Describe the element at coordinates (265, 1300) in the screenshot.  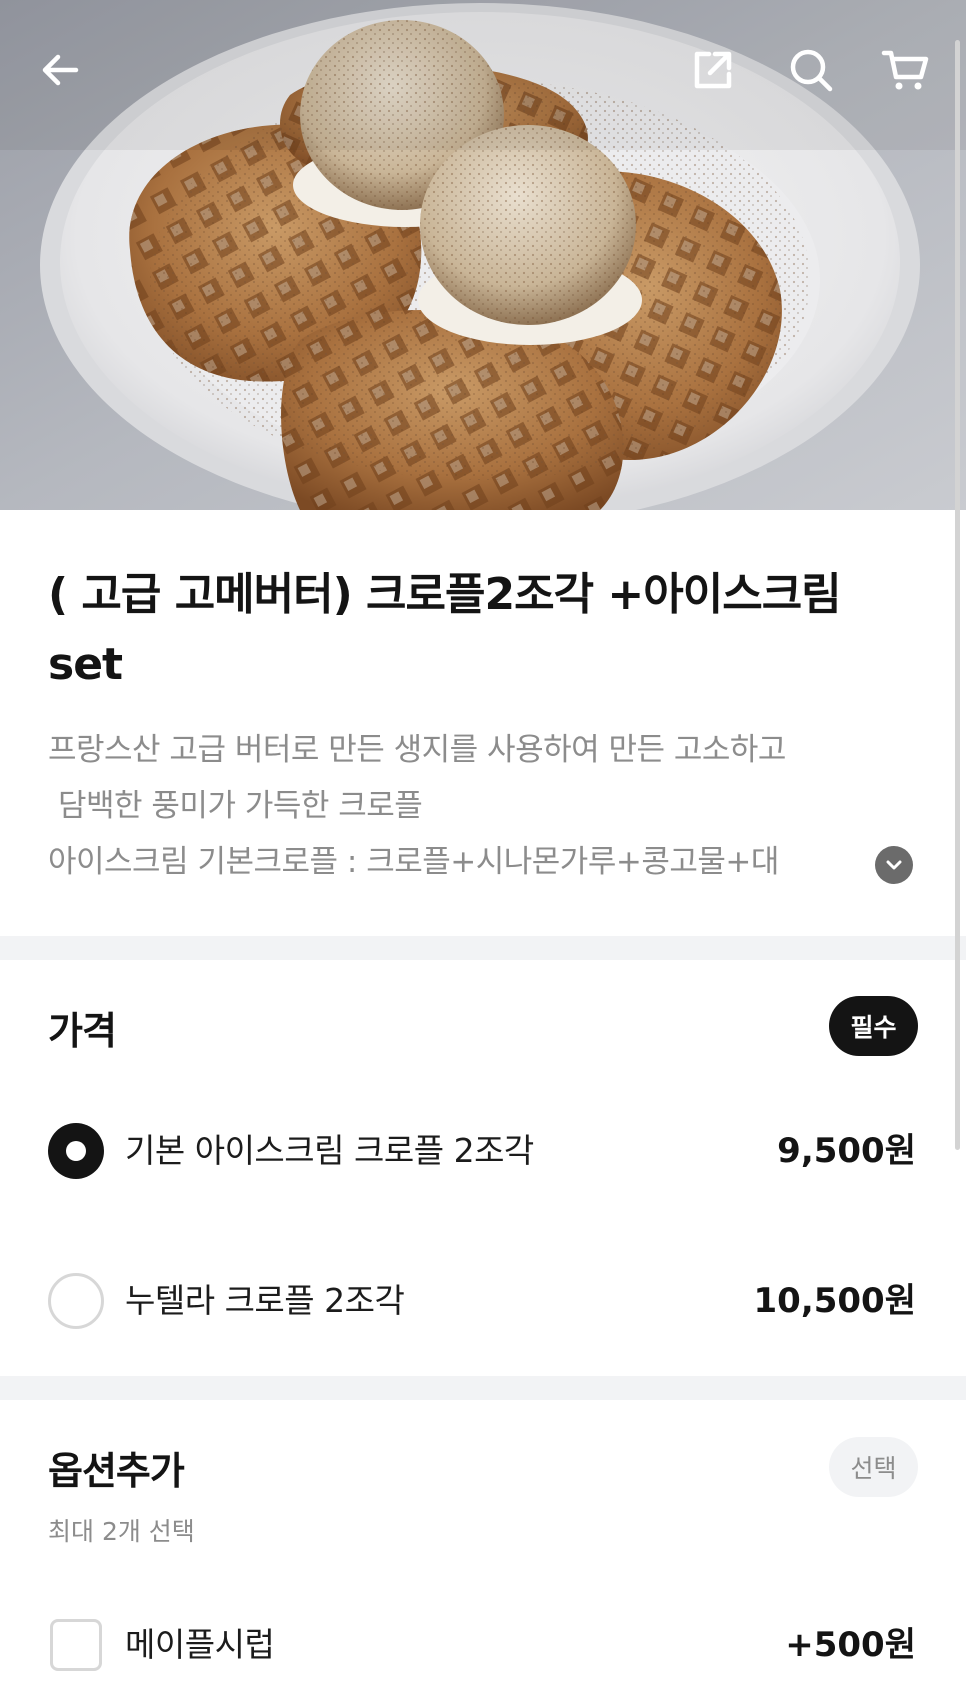
I see `option-label: 누텔라 크로플 2조각` at that location.